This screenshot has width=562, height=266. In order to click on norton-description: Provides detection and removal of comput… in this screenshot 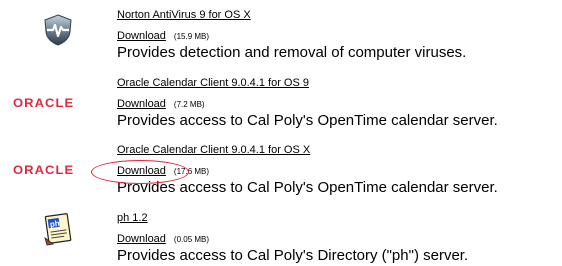, I will do `click(292, 52)`.